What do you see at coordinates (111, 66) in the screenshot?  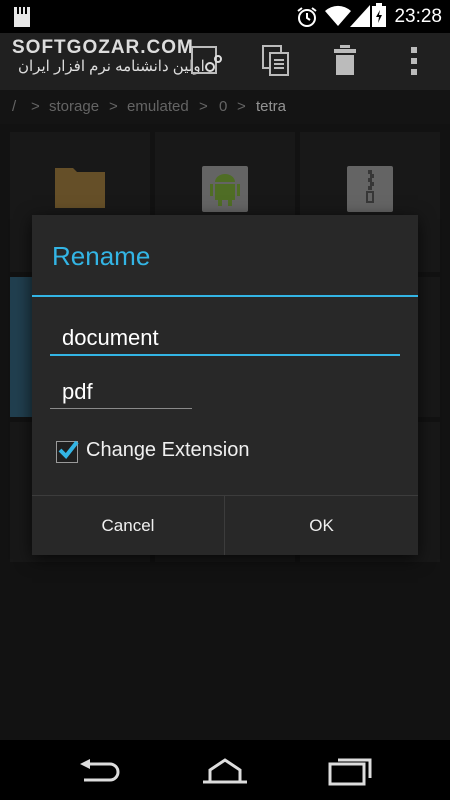 I see `watermark-subtitle: اولین دانشنامه نرم افزار ایران` at bounding box center [111, 66].